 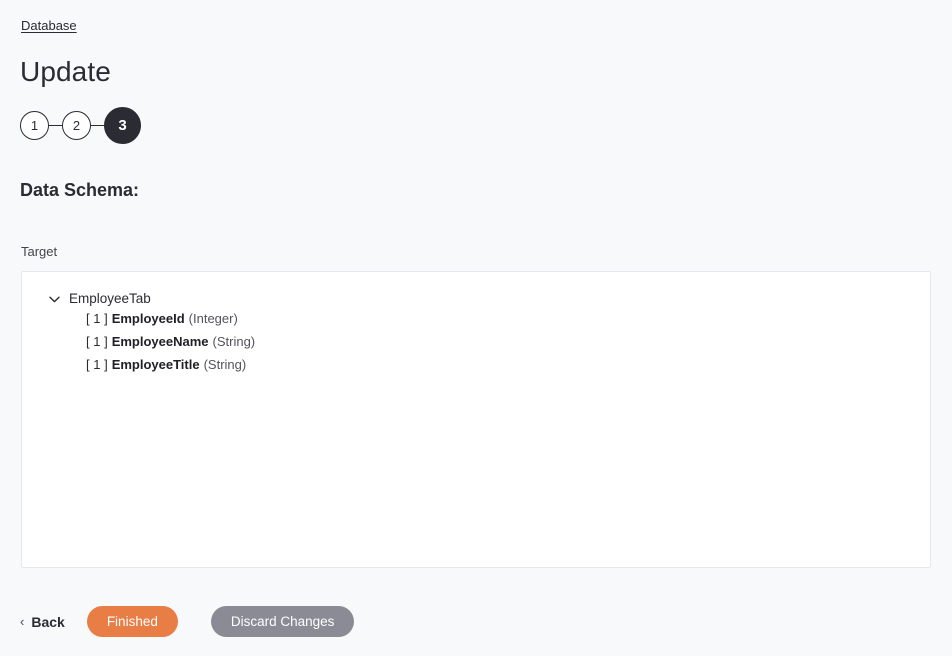 I want to click on back-button: ‹ Back, so click(x=42, y=622).